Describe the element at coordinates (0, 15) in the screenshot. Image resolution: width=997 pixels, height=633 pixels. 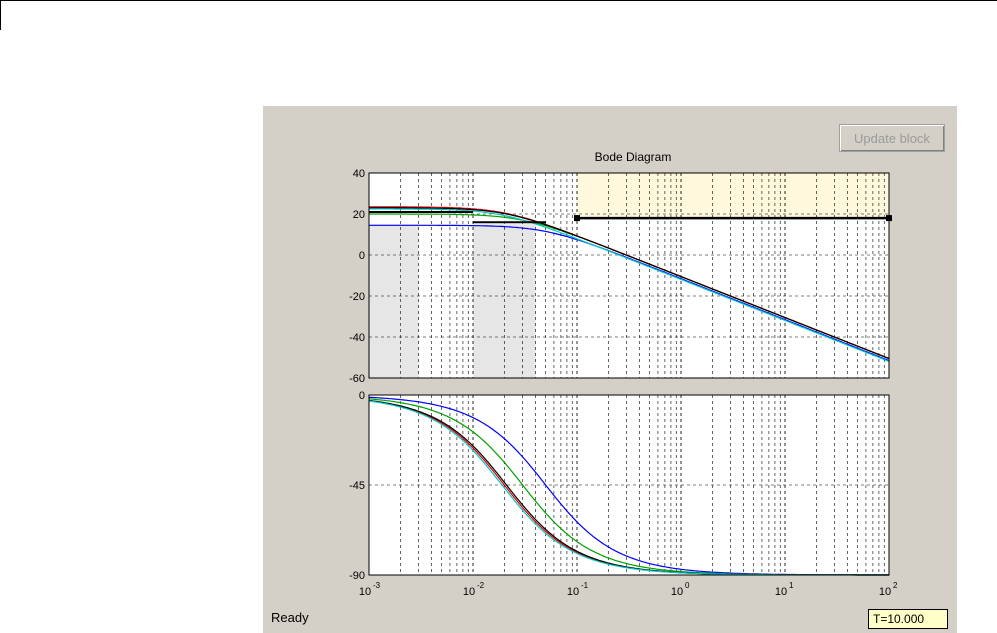
I see `corner-border` at that location.